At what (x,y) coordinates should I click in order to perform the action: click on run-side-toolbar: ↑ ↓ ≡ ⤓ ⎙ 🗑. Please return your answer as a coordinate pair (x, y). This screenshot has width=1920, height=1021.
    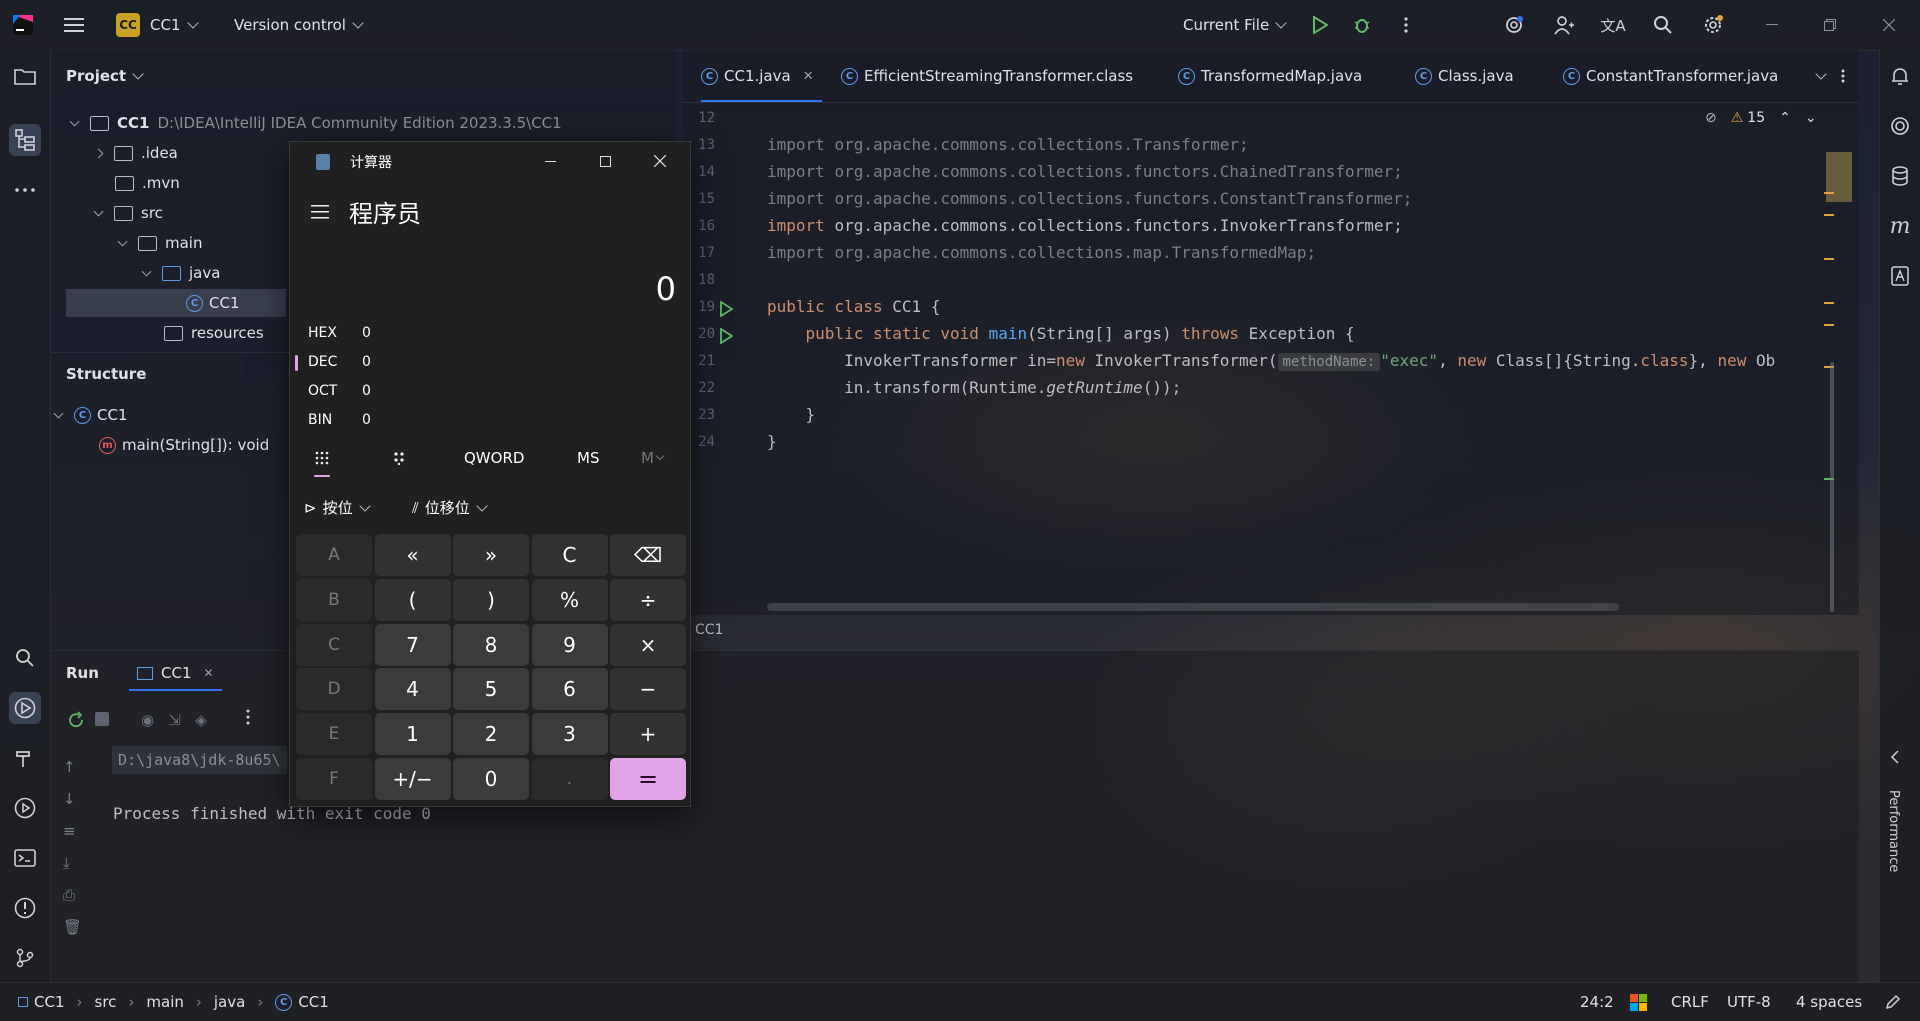
    Looking at the image, I should click on (72, 847).